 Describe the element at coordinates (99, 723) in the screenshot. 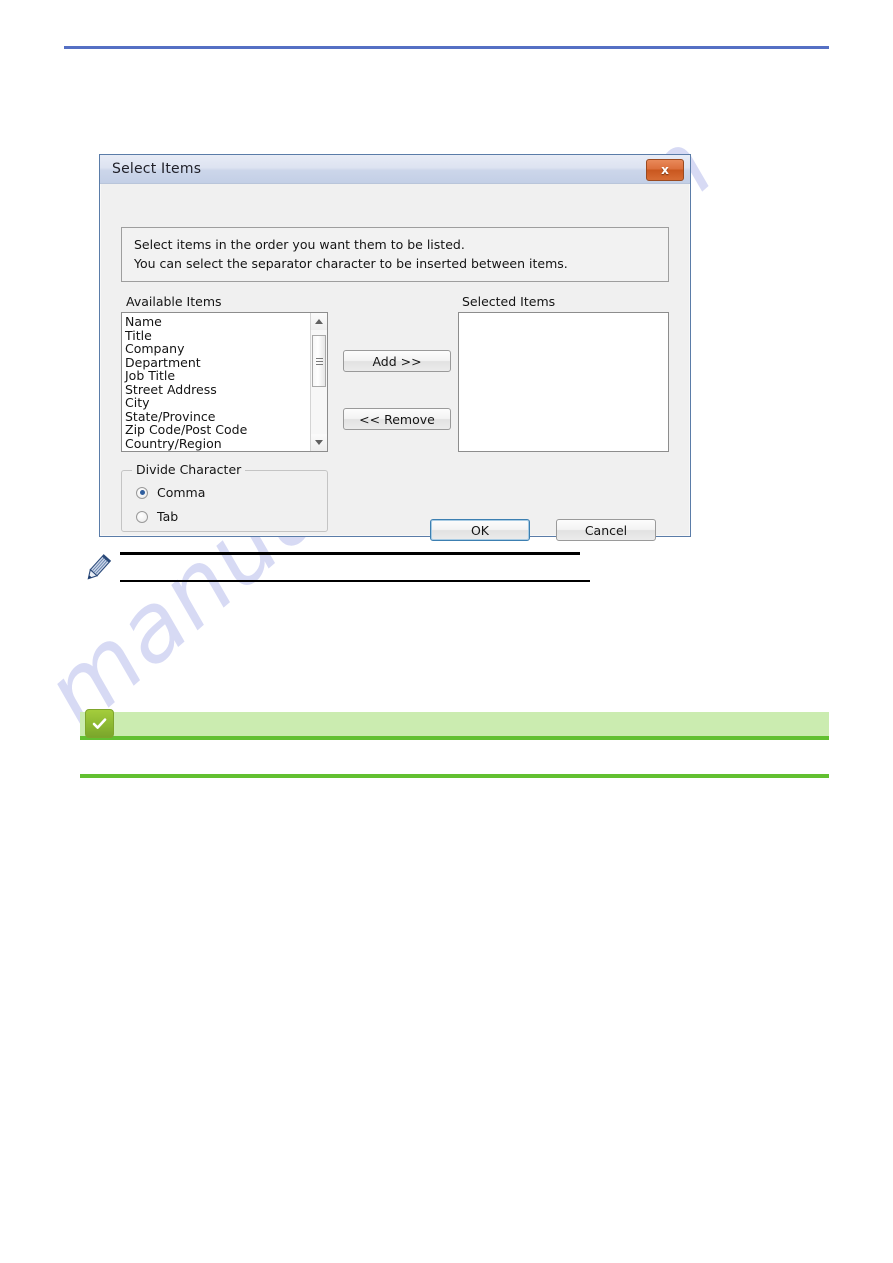

I see `check-badge-icon` at that location.